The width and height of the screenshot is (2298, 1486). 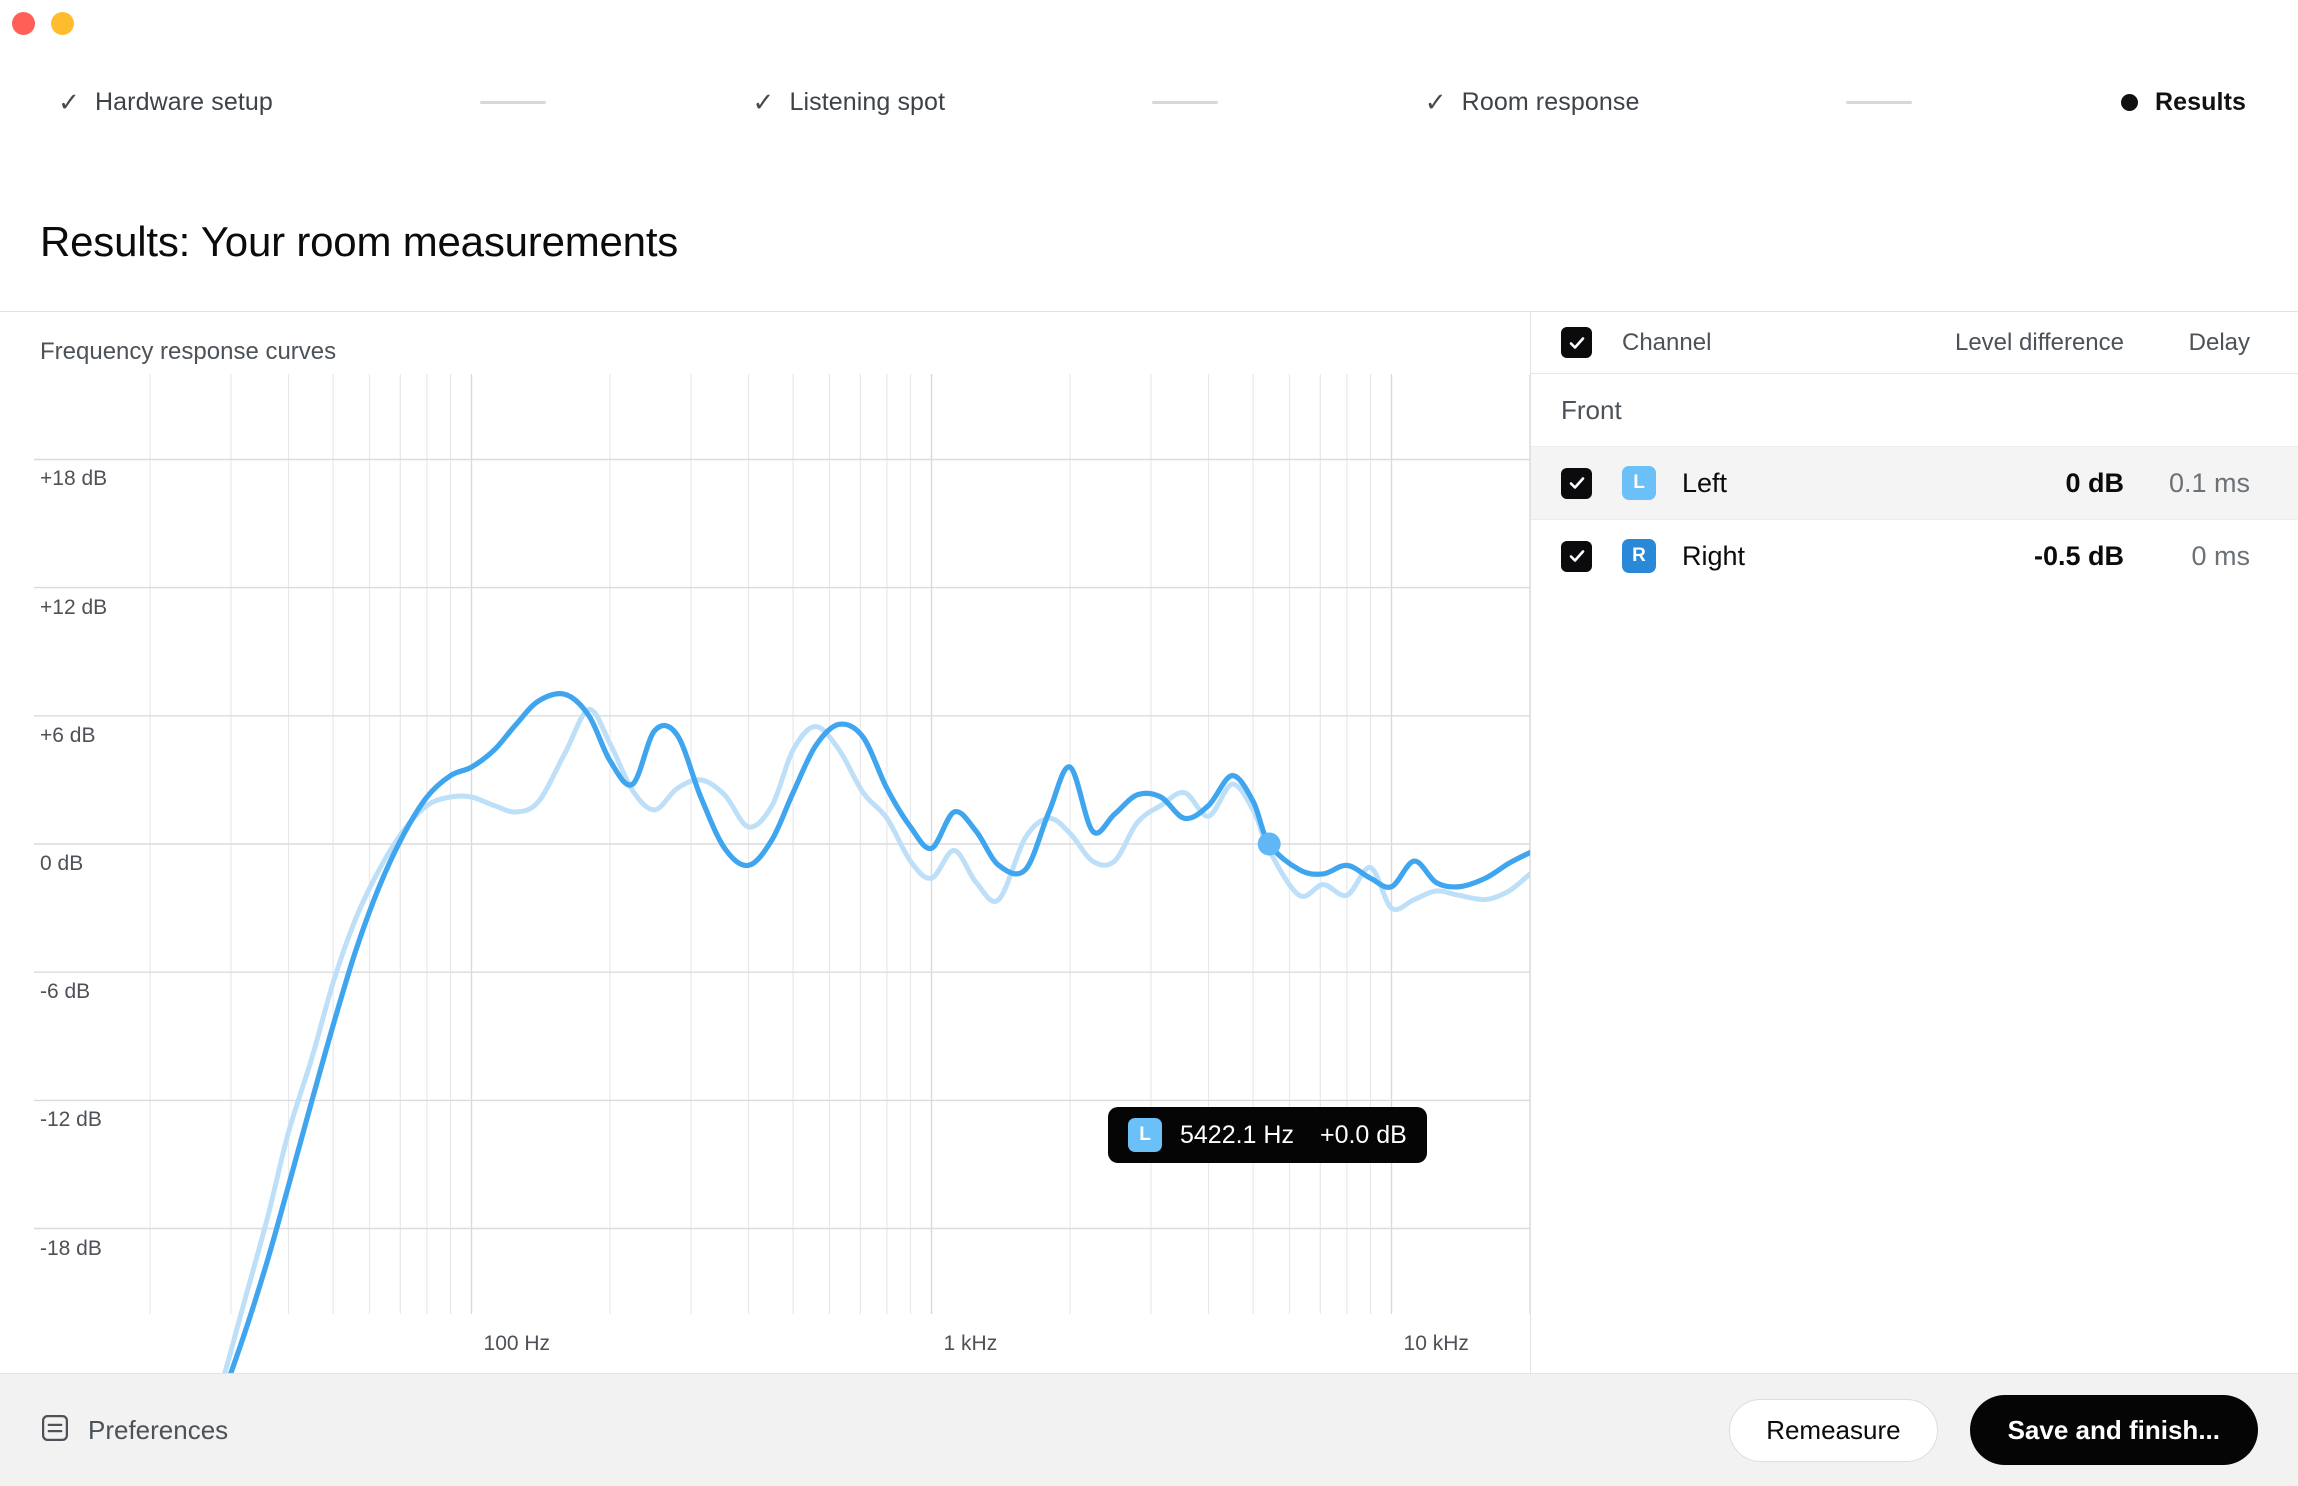 I want to click on preferences-label: Preferences, so click(x=158, y=1429).